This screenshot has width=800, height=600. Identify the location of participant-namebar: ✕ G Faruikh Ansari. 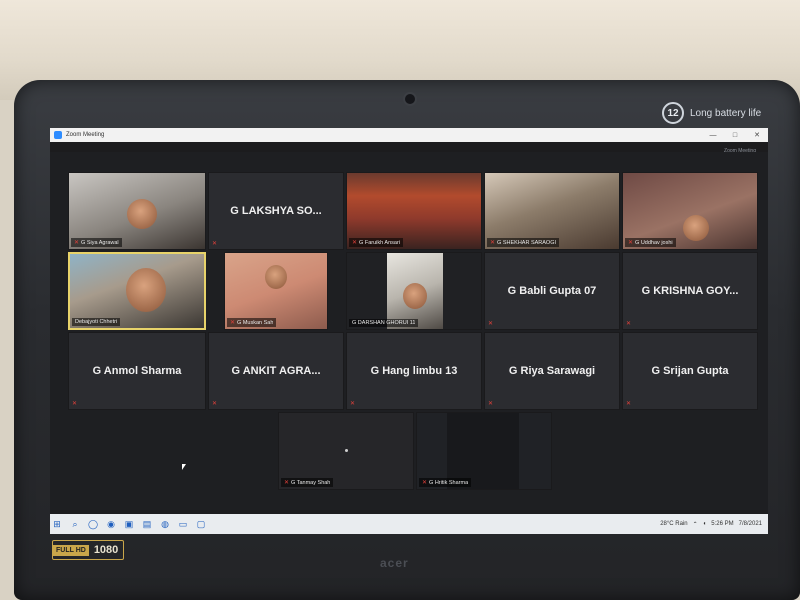
(376, 242).